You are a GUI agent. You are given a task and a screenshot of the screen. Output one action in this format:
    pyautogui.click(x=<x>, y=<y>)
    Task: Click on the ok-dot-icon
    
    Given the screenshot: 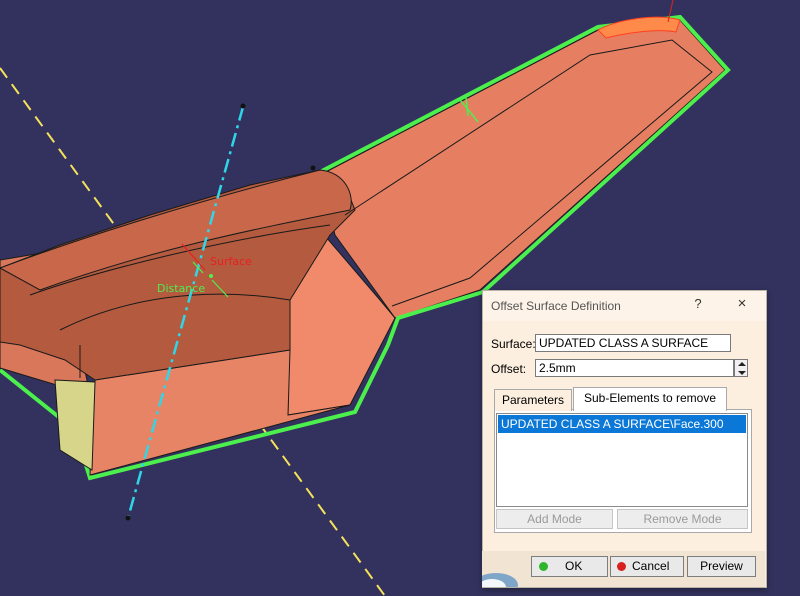 What is the action you would take?
    pyautogui.click(x=543, y=566)
    